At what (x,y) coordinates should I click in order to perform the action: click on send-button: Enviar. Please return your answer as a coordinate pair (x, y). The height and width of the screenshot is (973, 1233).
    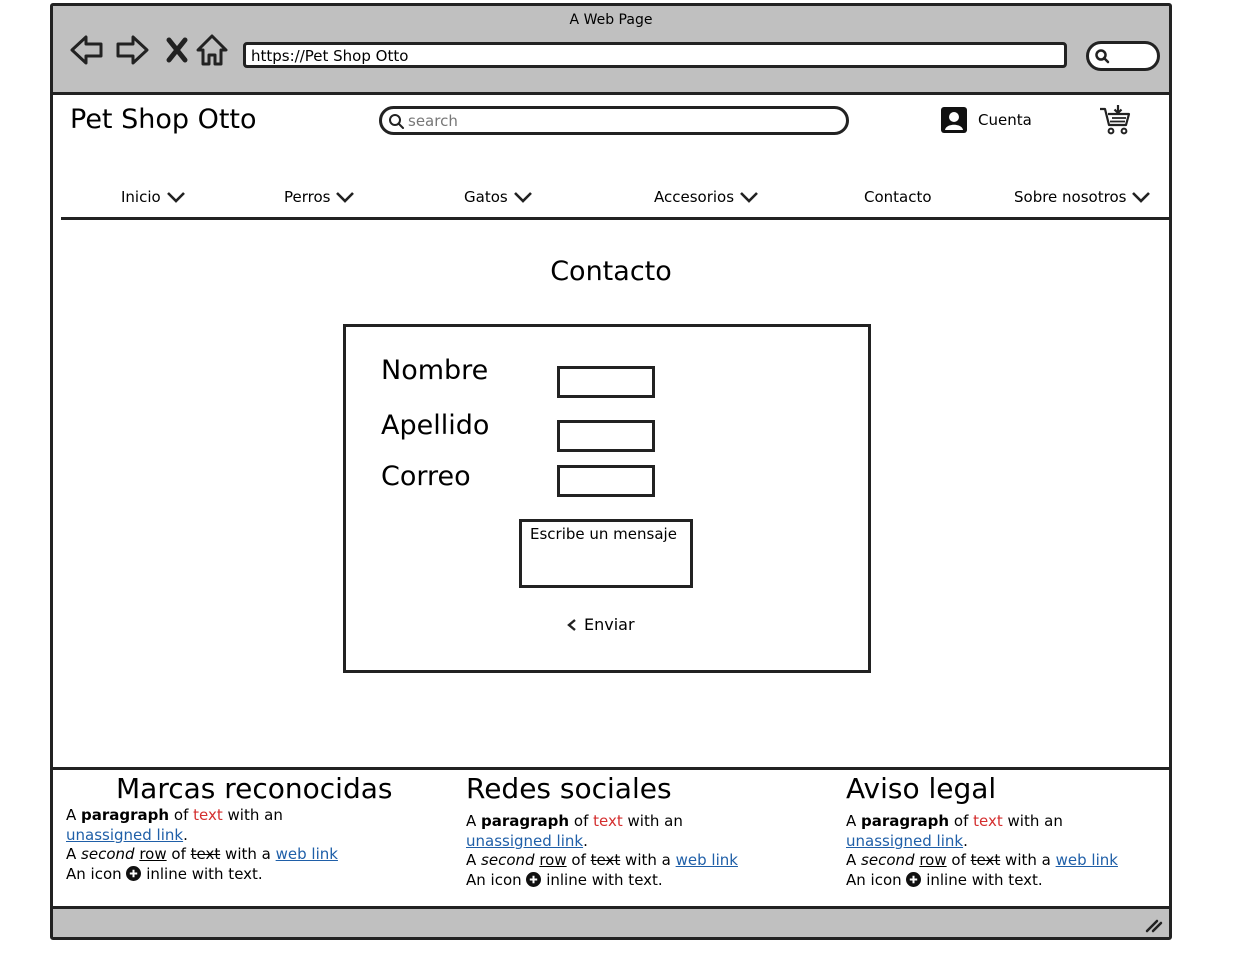
    Looking at the image, I should click on (600, 624).